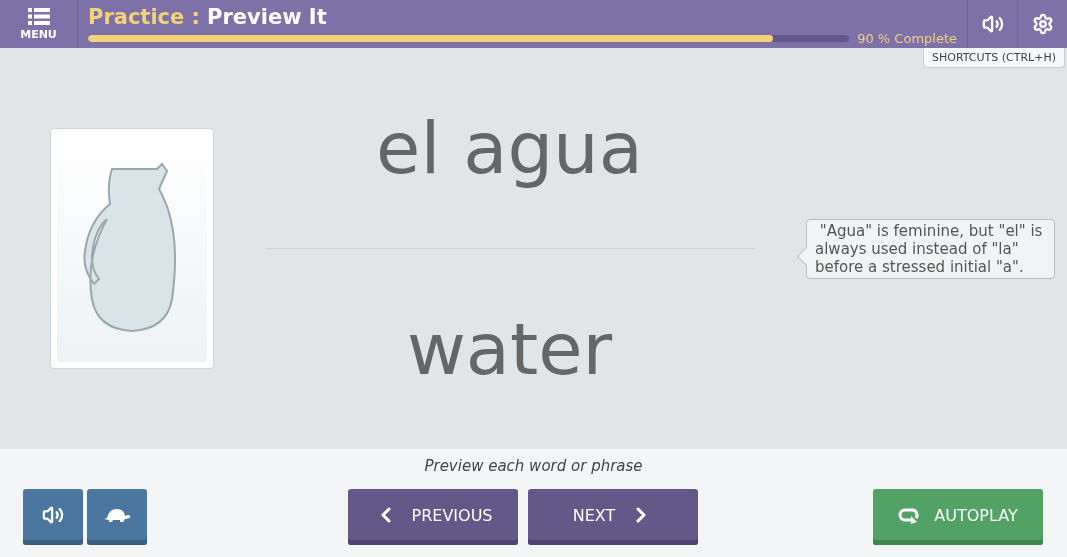 Image resolution: width=1067 pixels, height=557 pixels. I want to click on instruction-caption: Preview each word or phrase, so click(533, 467).